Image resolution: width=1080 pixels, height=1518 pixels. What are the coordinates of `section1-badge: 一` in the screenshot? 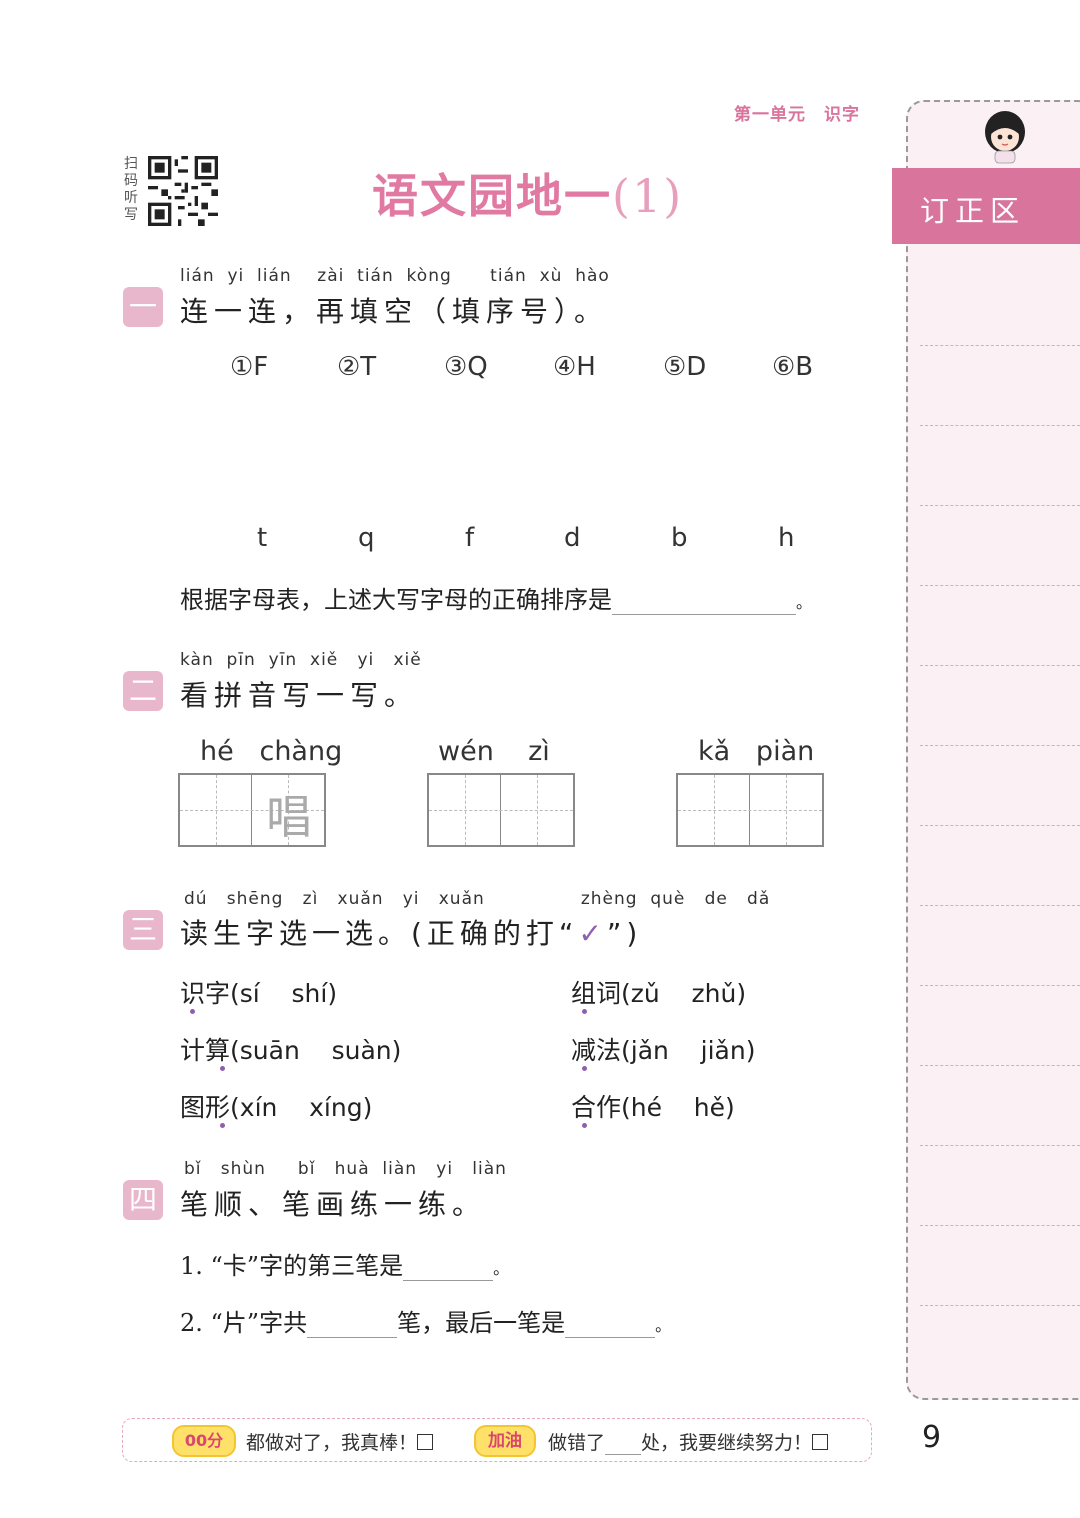 It's located at (143, 307).